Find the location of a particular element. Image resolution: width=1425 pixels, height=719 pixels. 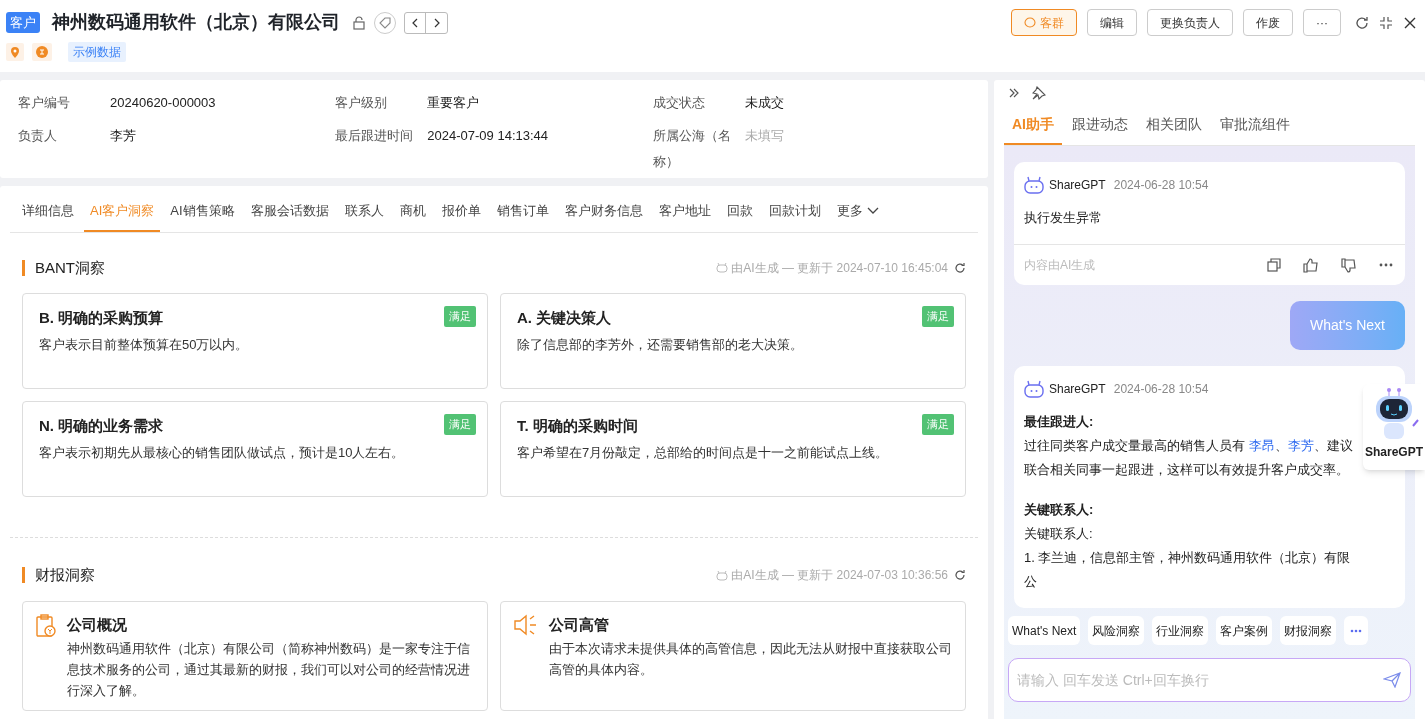

quick-prompt-chip: What's Next is located at coordinates (1044, 630).